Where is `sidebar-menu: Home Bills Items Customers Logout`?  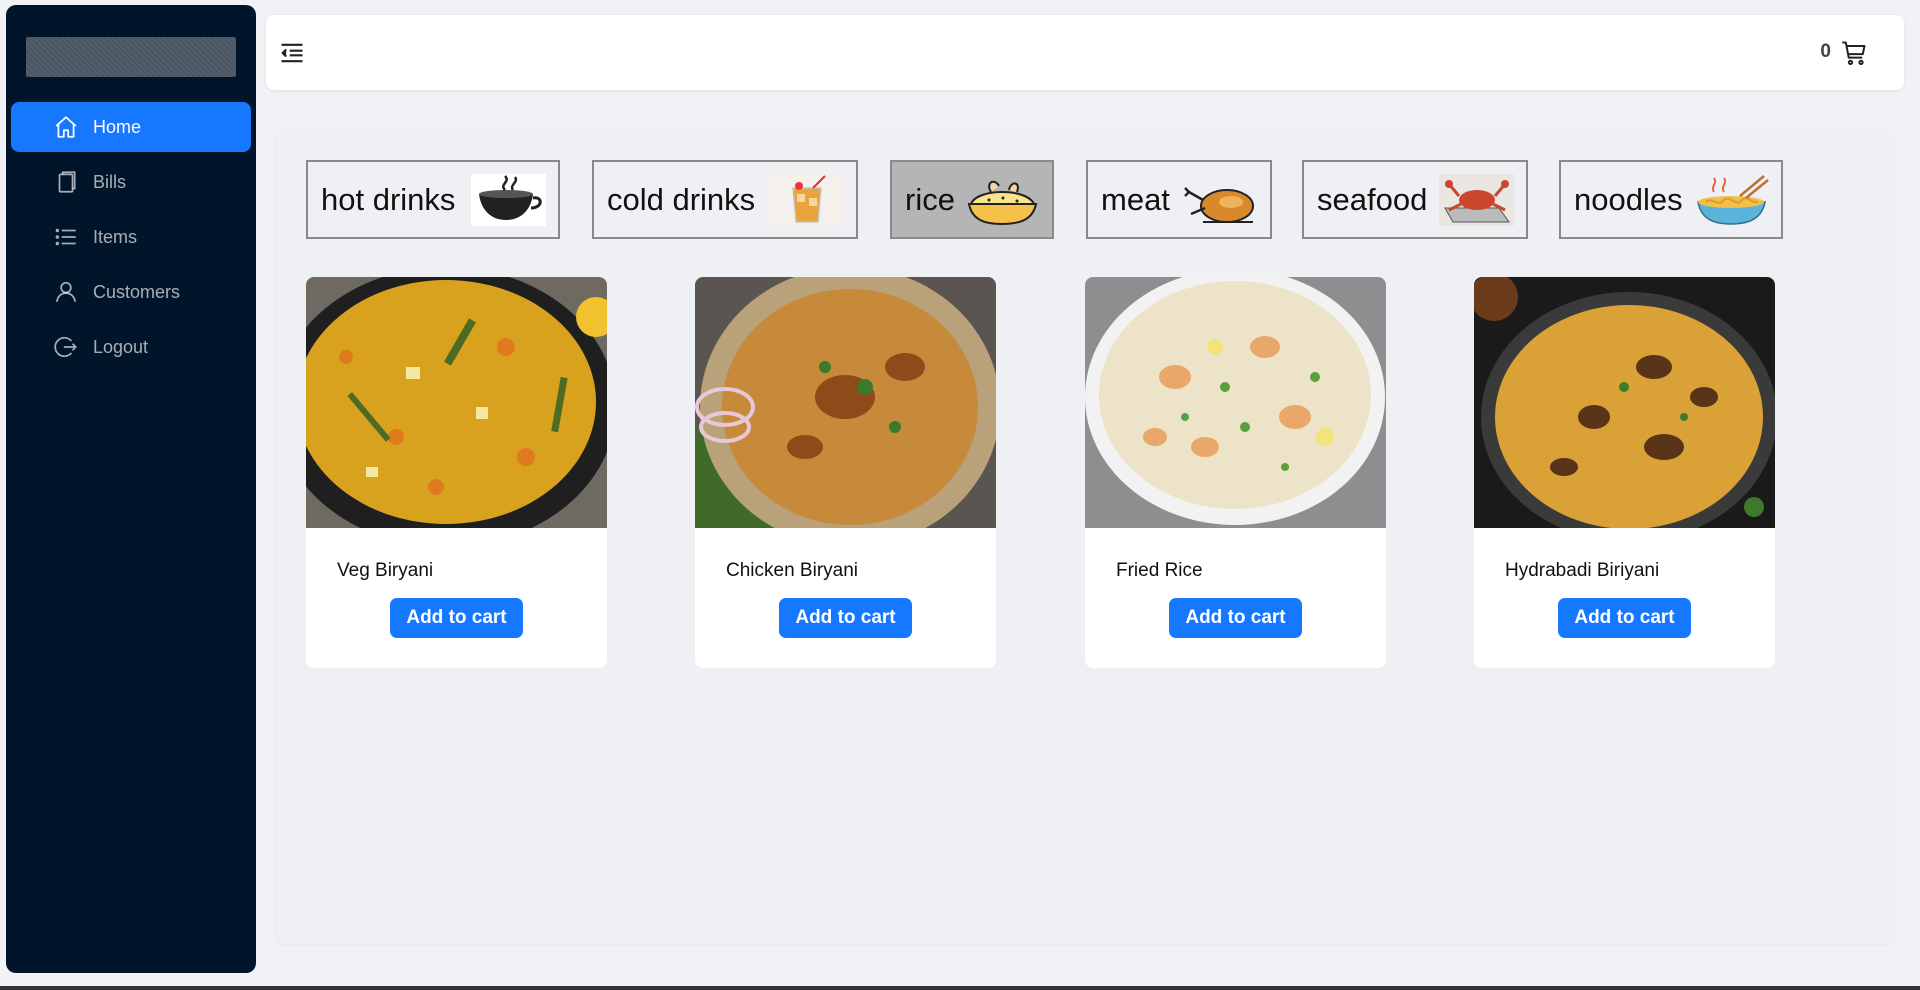 sidebar-menu: Home Bills Items Customers Logout is located at coordinates (131, 239).